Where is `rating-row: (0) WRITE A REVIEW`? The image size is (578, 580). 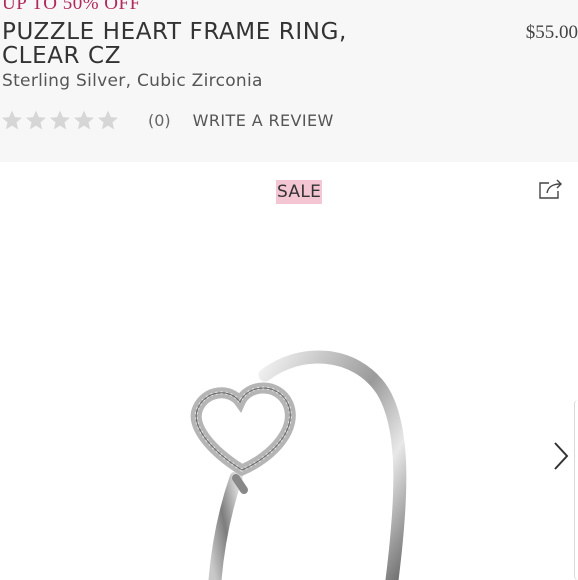
rating-row: (0) WRITE A REVIEW is located at coordinates (167, 120).